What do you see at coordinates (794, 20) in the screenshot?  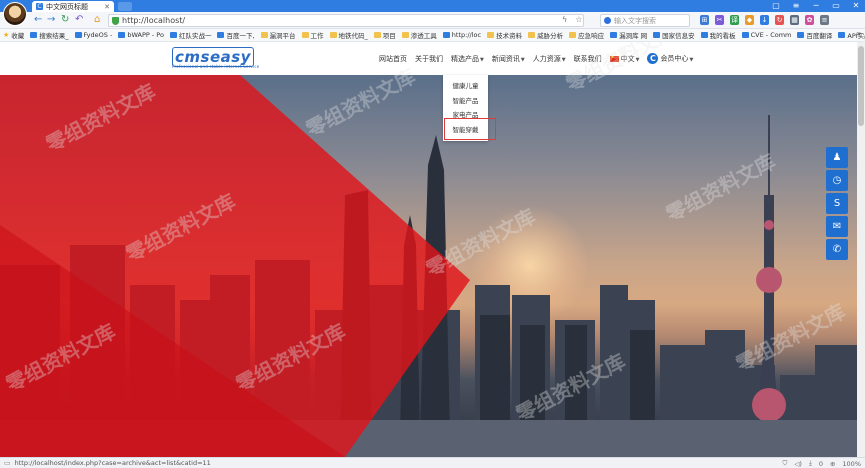 I see `grid-icon: ▦` at bounding box center [794, 20].